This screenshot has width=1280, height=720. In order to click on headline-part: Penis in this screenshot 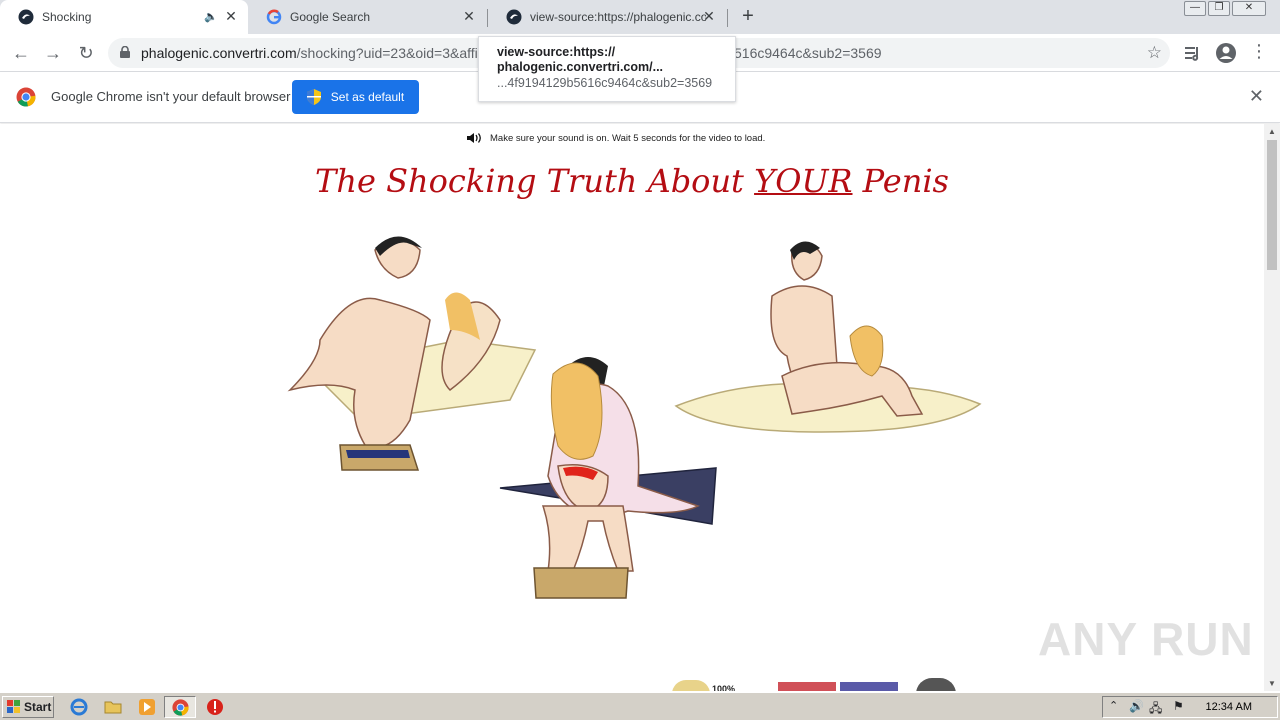, I will do `click(900, 181)`.